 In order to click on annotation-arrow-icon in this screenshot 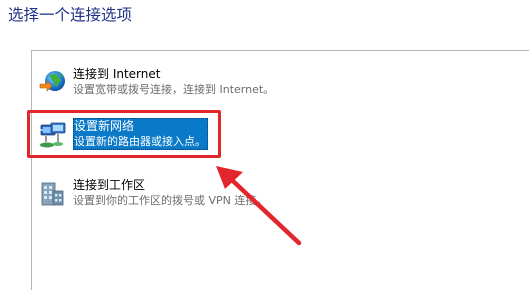, I will do `click(259, 206)`.